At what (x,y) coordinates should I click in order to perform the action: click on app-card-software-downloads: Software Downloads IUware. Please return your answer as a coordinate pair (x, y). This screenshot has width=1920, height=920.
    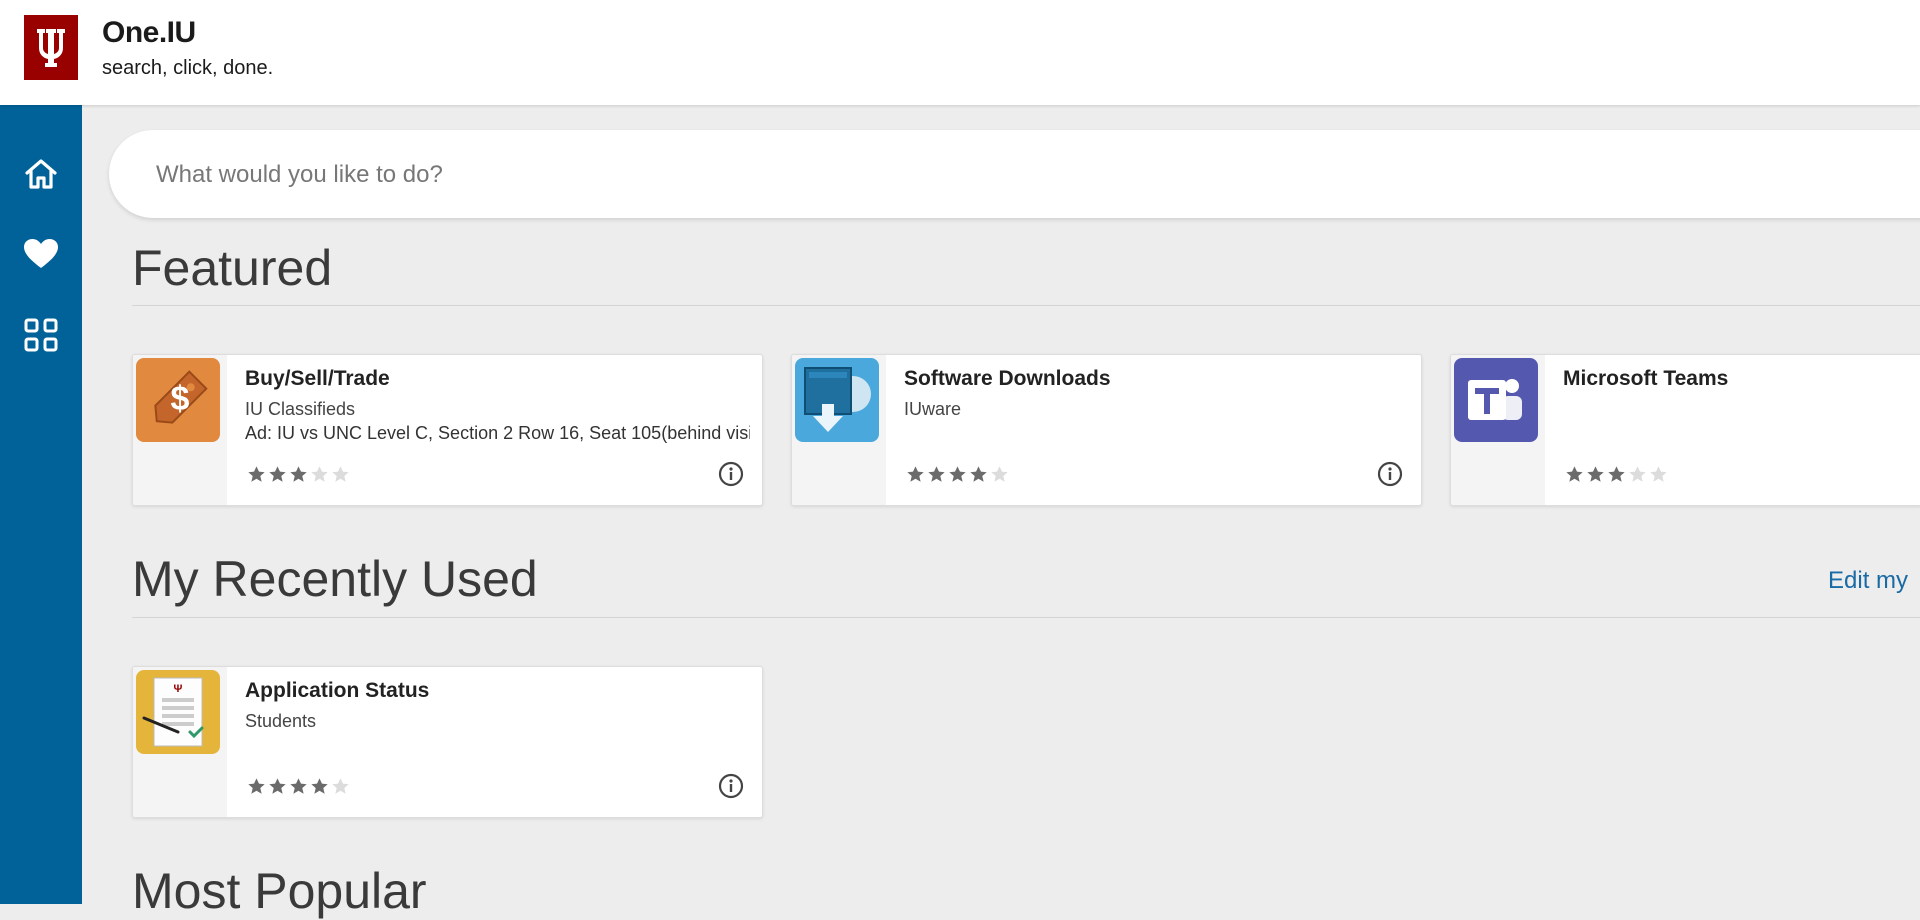
    Looking at the image, I should click on (1106, 430).